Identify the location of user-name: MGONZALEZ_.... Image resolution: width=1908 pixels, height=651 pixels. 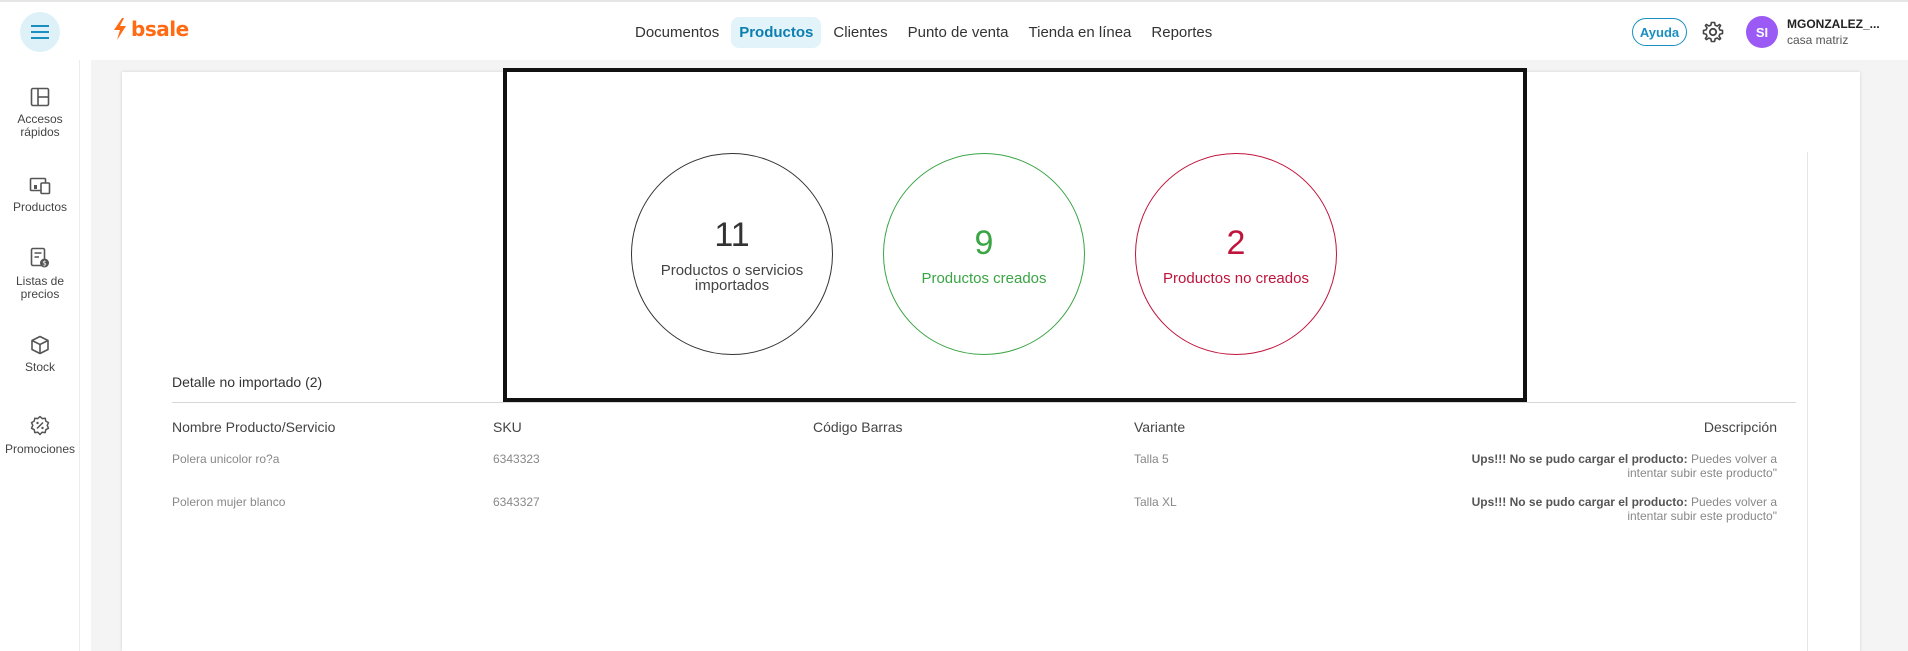
(1833, 24).